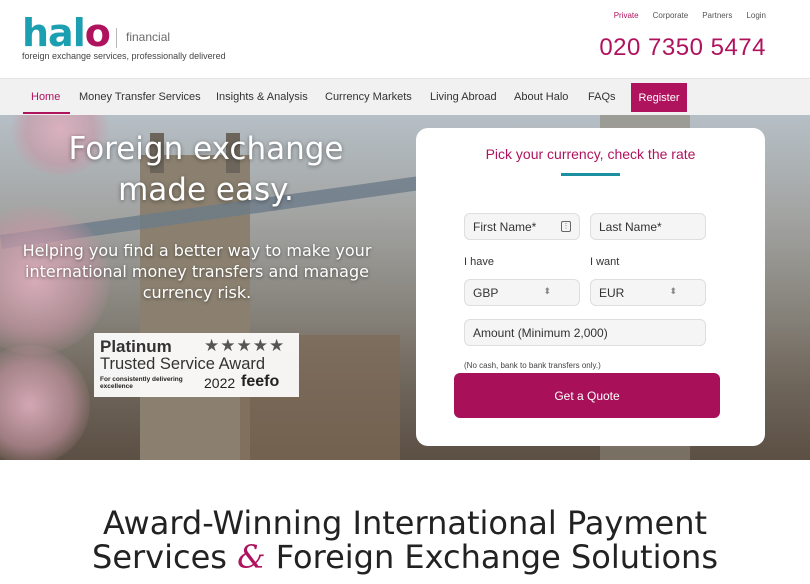  Describe the element at coordinates (682, 48) in the screenshot. I see `phone-number: 020 7350 5474` at that location.